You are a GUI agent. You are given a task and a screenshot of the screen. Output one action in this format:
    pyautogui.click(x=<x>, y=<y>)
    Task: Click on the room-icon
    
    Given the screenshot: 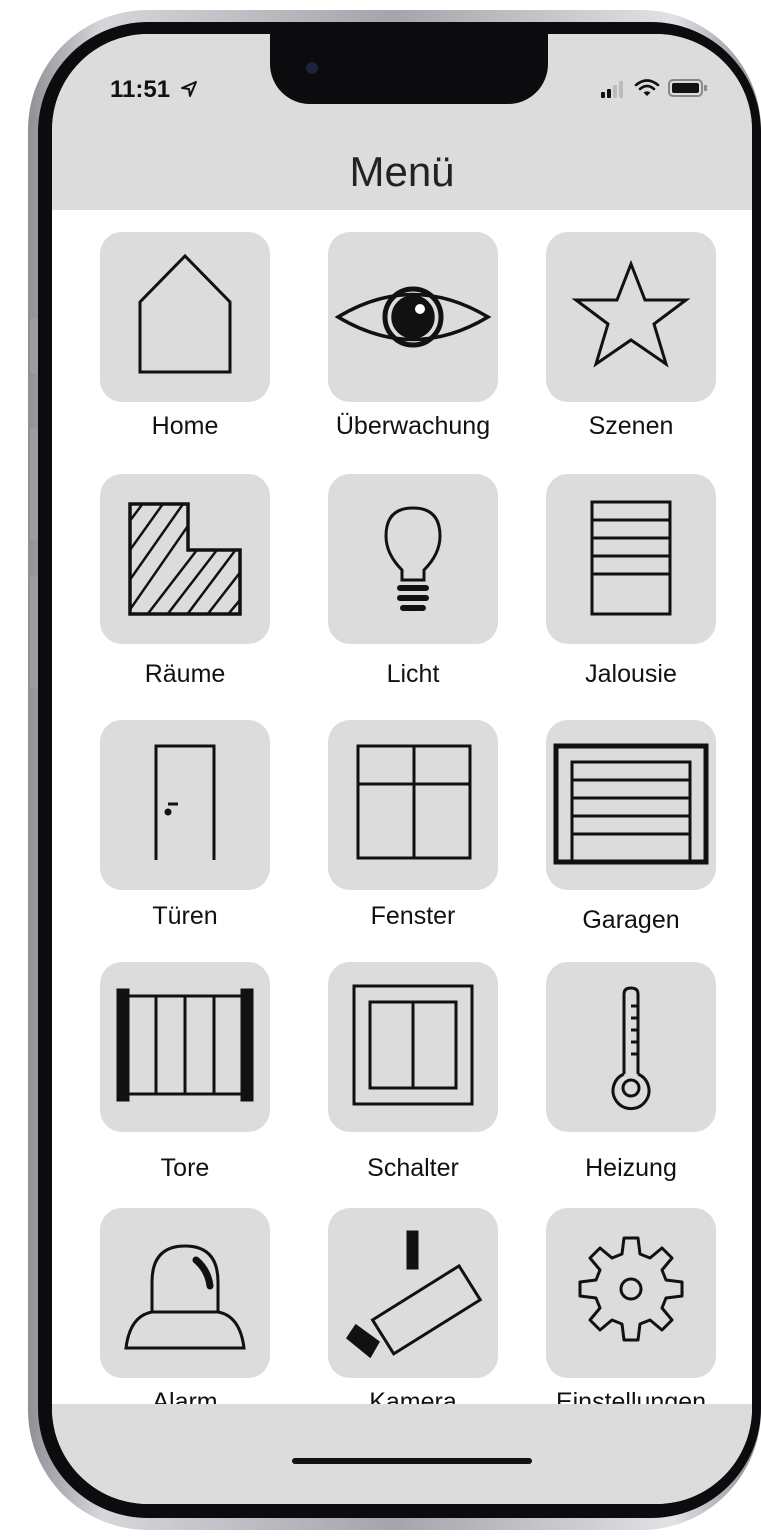 What is the action you would take?
    pyautogui.click(x=185, y=559)
    